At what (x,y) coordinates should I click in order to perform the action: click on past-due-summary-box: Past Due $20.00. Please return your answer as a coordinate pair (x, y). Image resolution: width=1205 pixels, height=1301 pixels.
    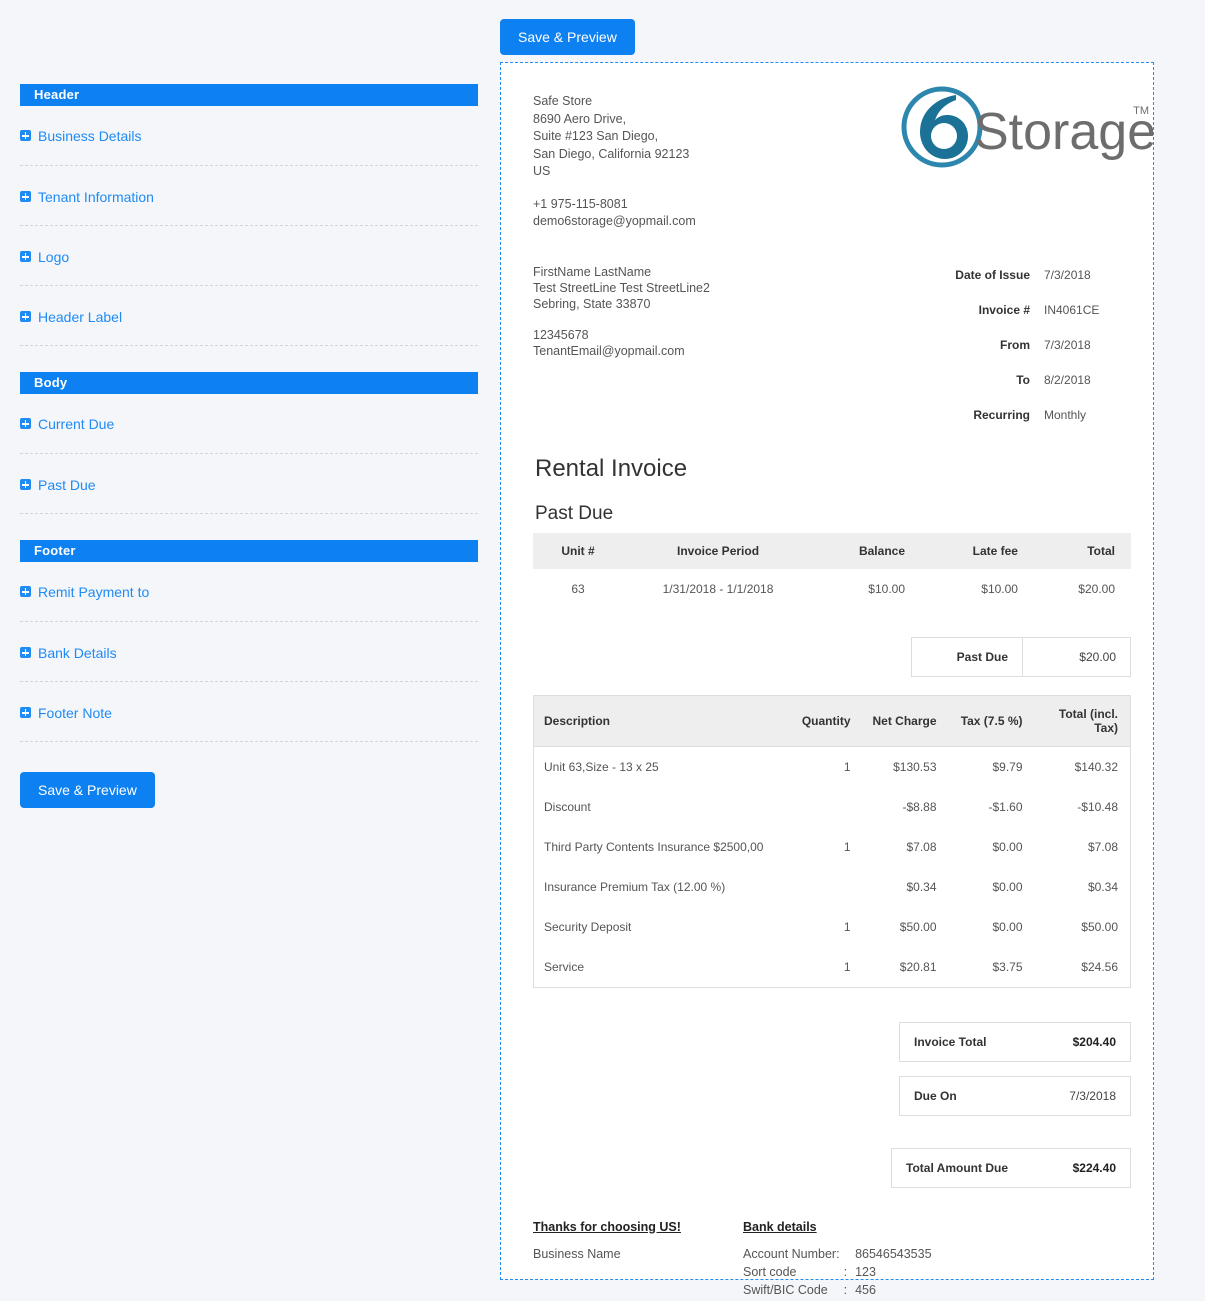
    Looking at the image, I should click on (1021, 656).